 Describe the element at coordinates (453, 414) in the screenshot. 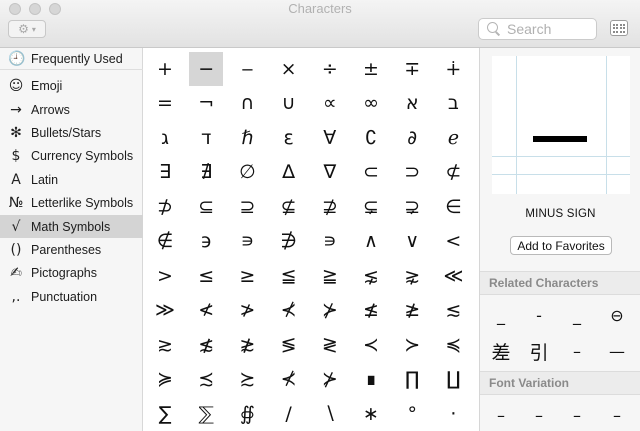

I see `character-cell: ·` at that location.